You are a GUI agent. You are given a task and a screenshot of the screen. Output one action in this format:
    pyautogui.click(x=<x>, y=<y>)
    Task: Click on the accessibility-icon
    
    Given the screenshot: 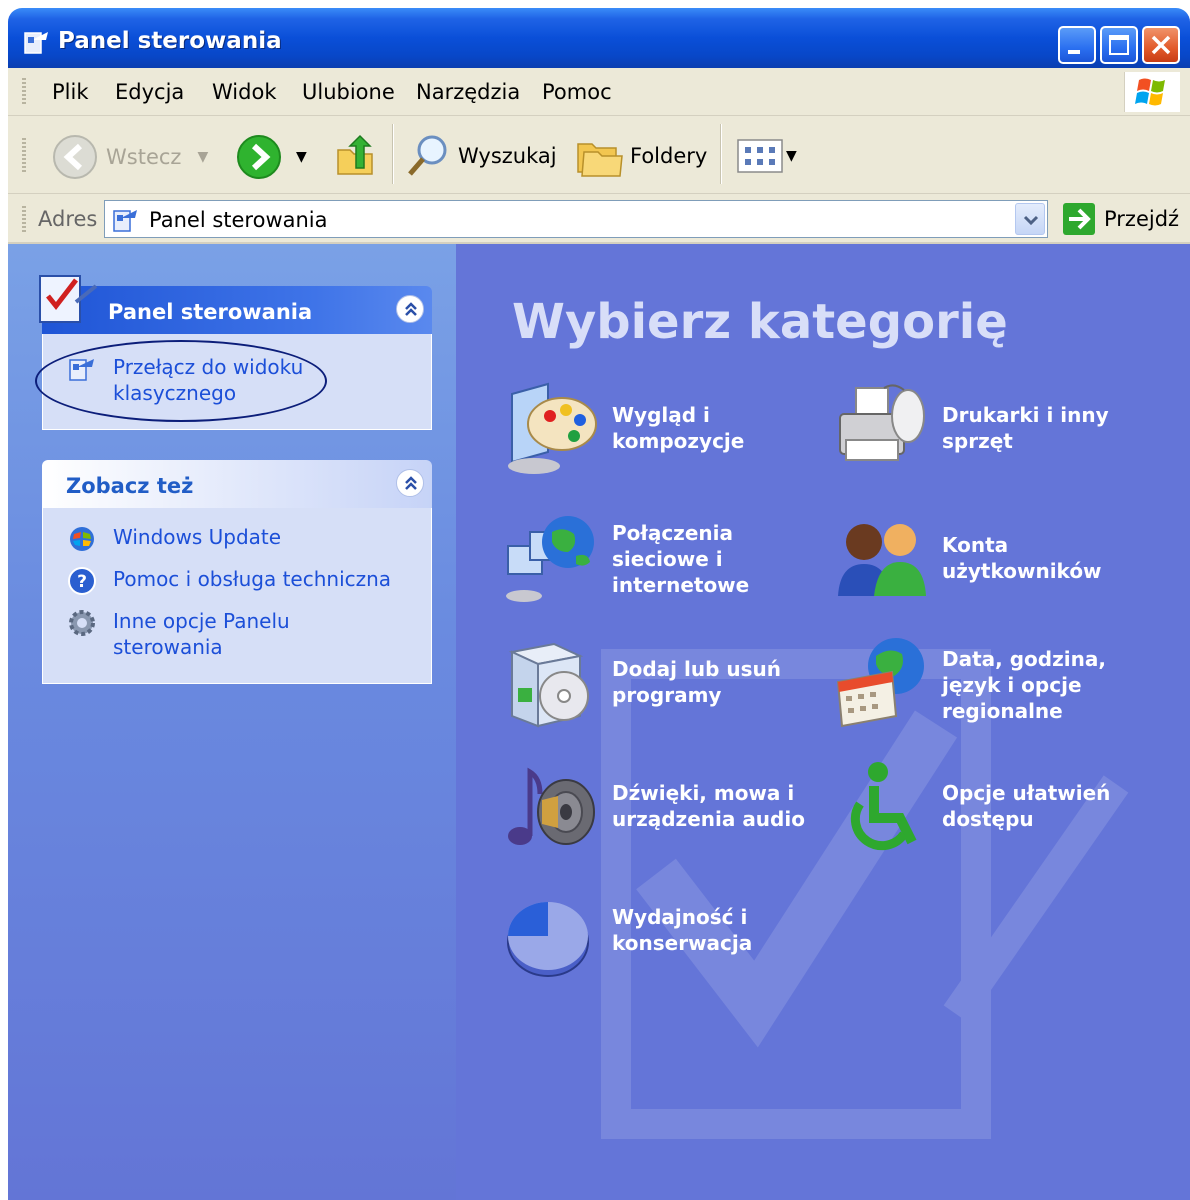 What is the action you would take?
    pyautogui.click(x=883, y=806)
    